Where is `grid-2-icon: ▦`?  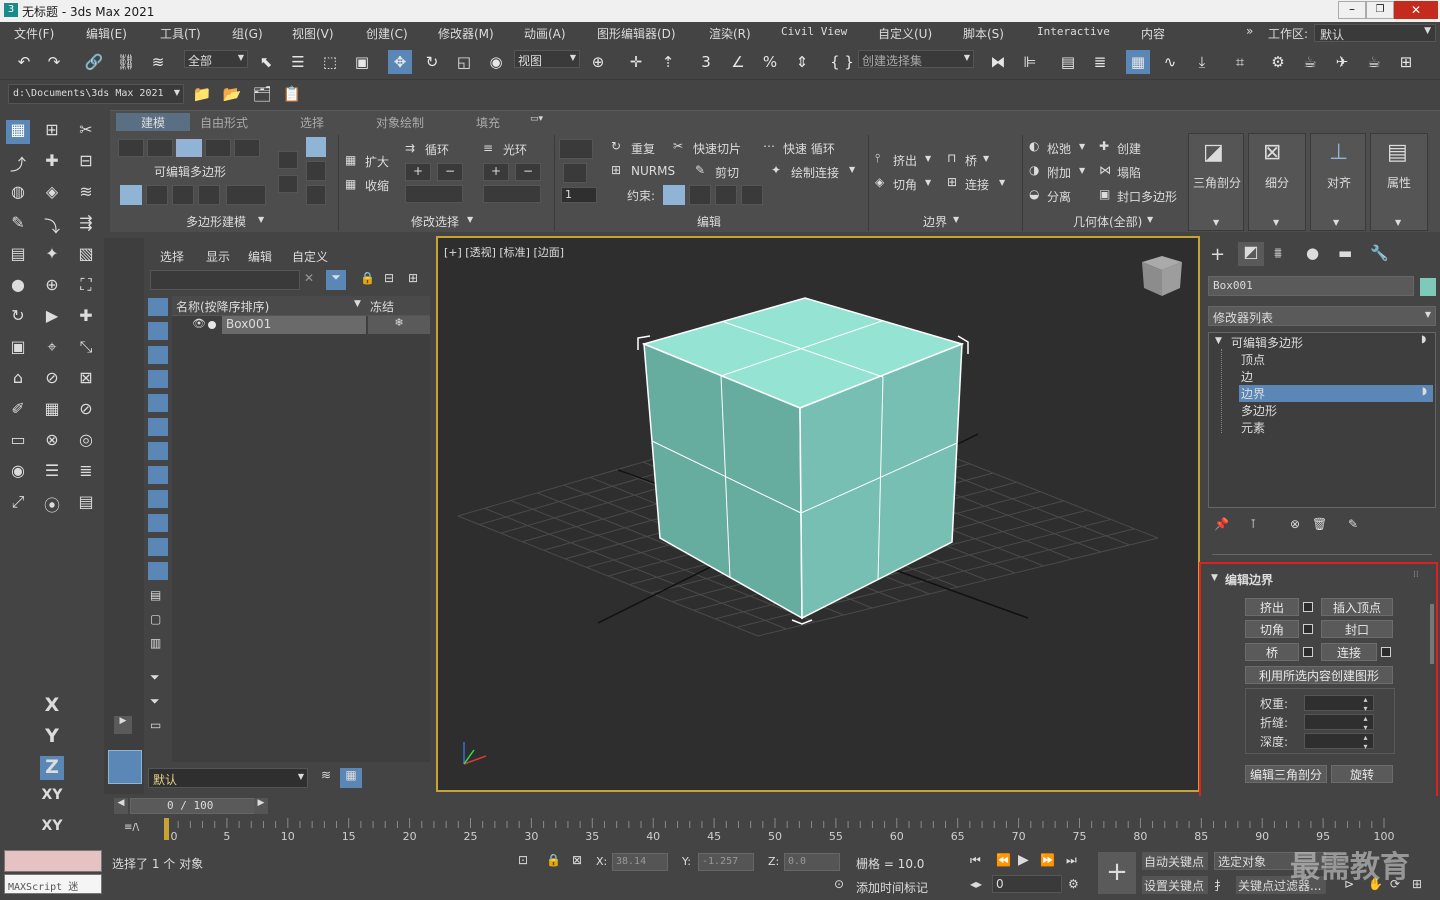 grid-2-icon: ▦ is located at coordinates (52, 411).